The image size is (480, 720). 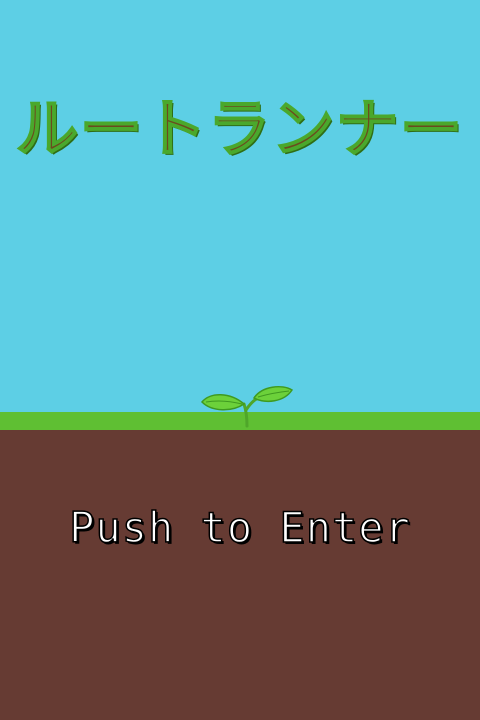 What do you see at coordinates (240, 527) in the screenshot?
I see `push-to-enter-prompt: Push to Enter` at bounding box center [240, 527].